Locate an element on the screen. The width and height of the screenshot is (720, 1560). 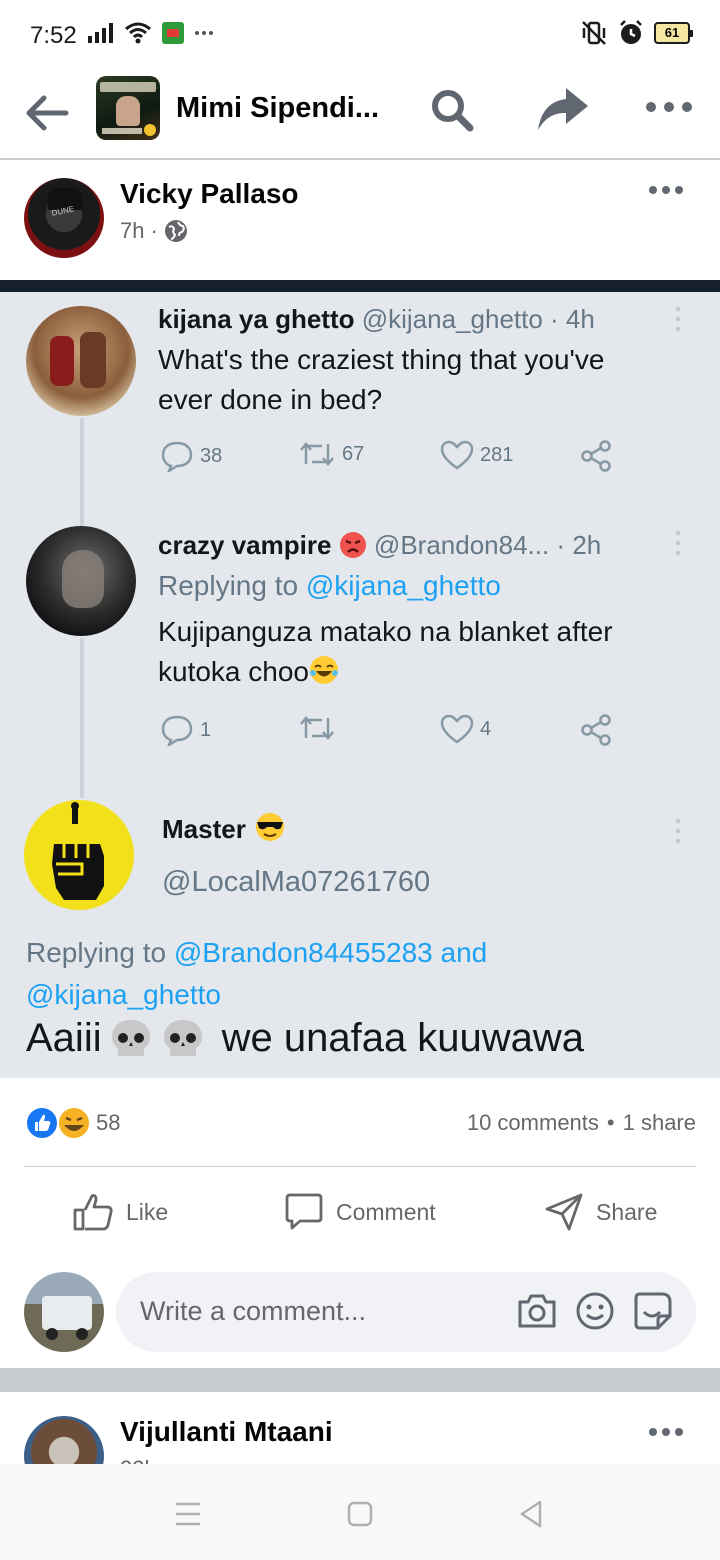
tweet-text-end: we unafaa kuuwawa is located at coordinates (403, 1038).